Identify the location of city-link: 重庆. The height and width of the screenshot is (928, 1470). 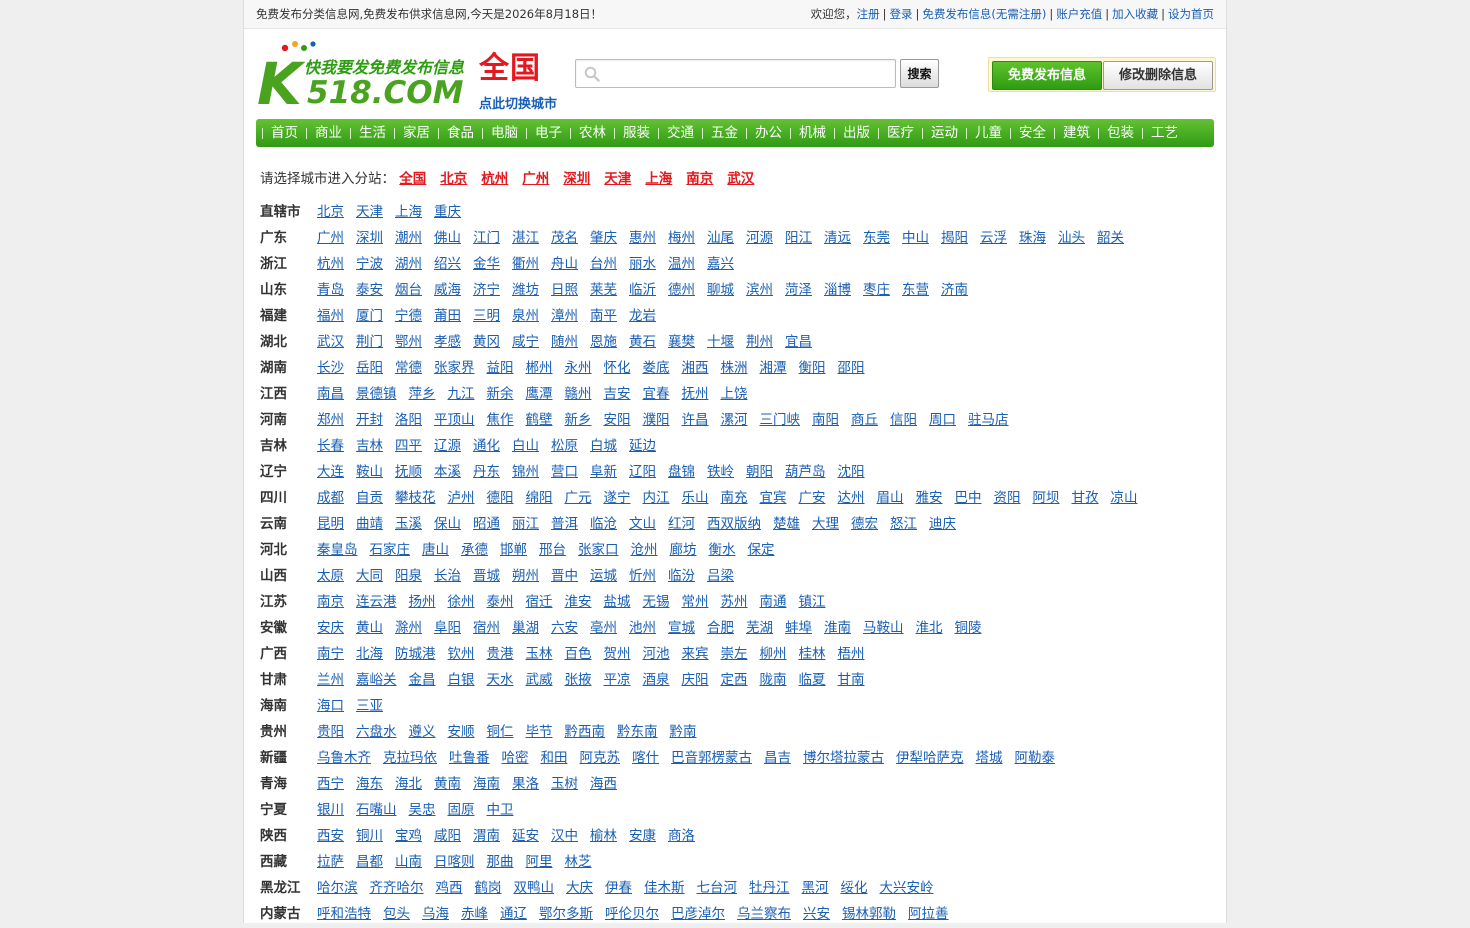
(447, 213).